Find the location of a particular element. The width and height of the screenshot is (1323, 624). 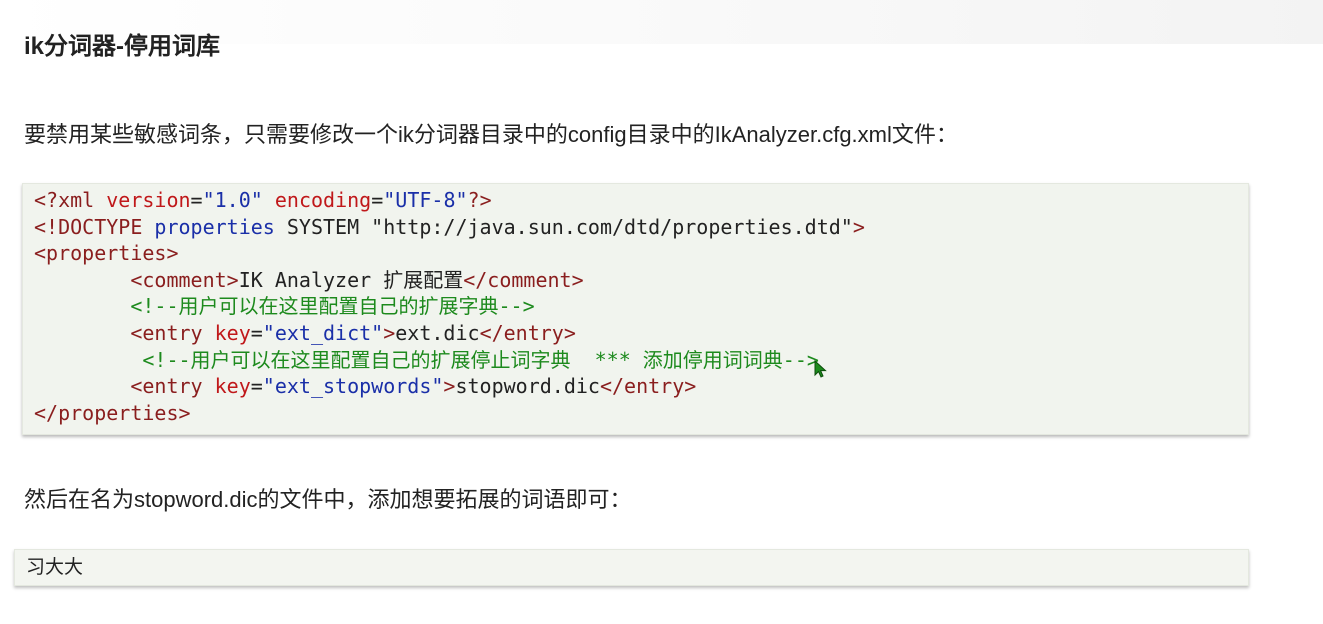

xml-decl-eq2: = is located at coordinates (377, 200).